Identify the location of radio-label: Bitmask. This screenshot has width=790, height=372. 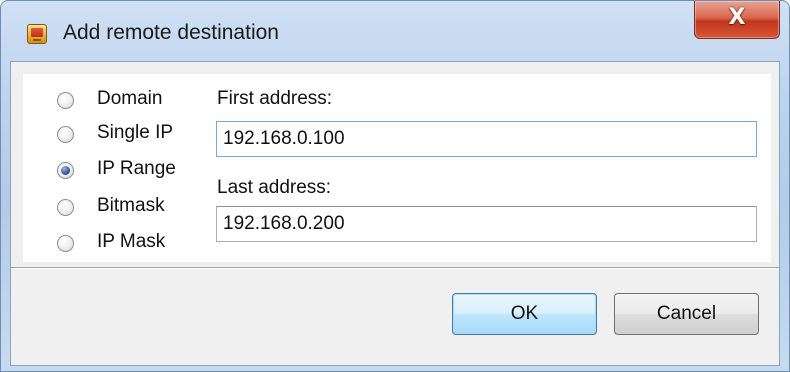
(131, 205).